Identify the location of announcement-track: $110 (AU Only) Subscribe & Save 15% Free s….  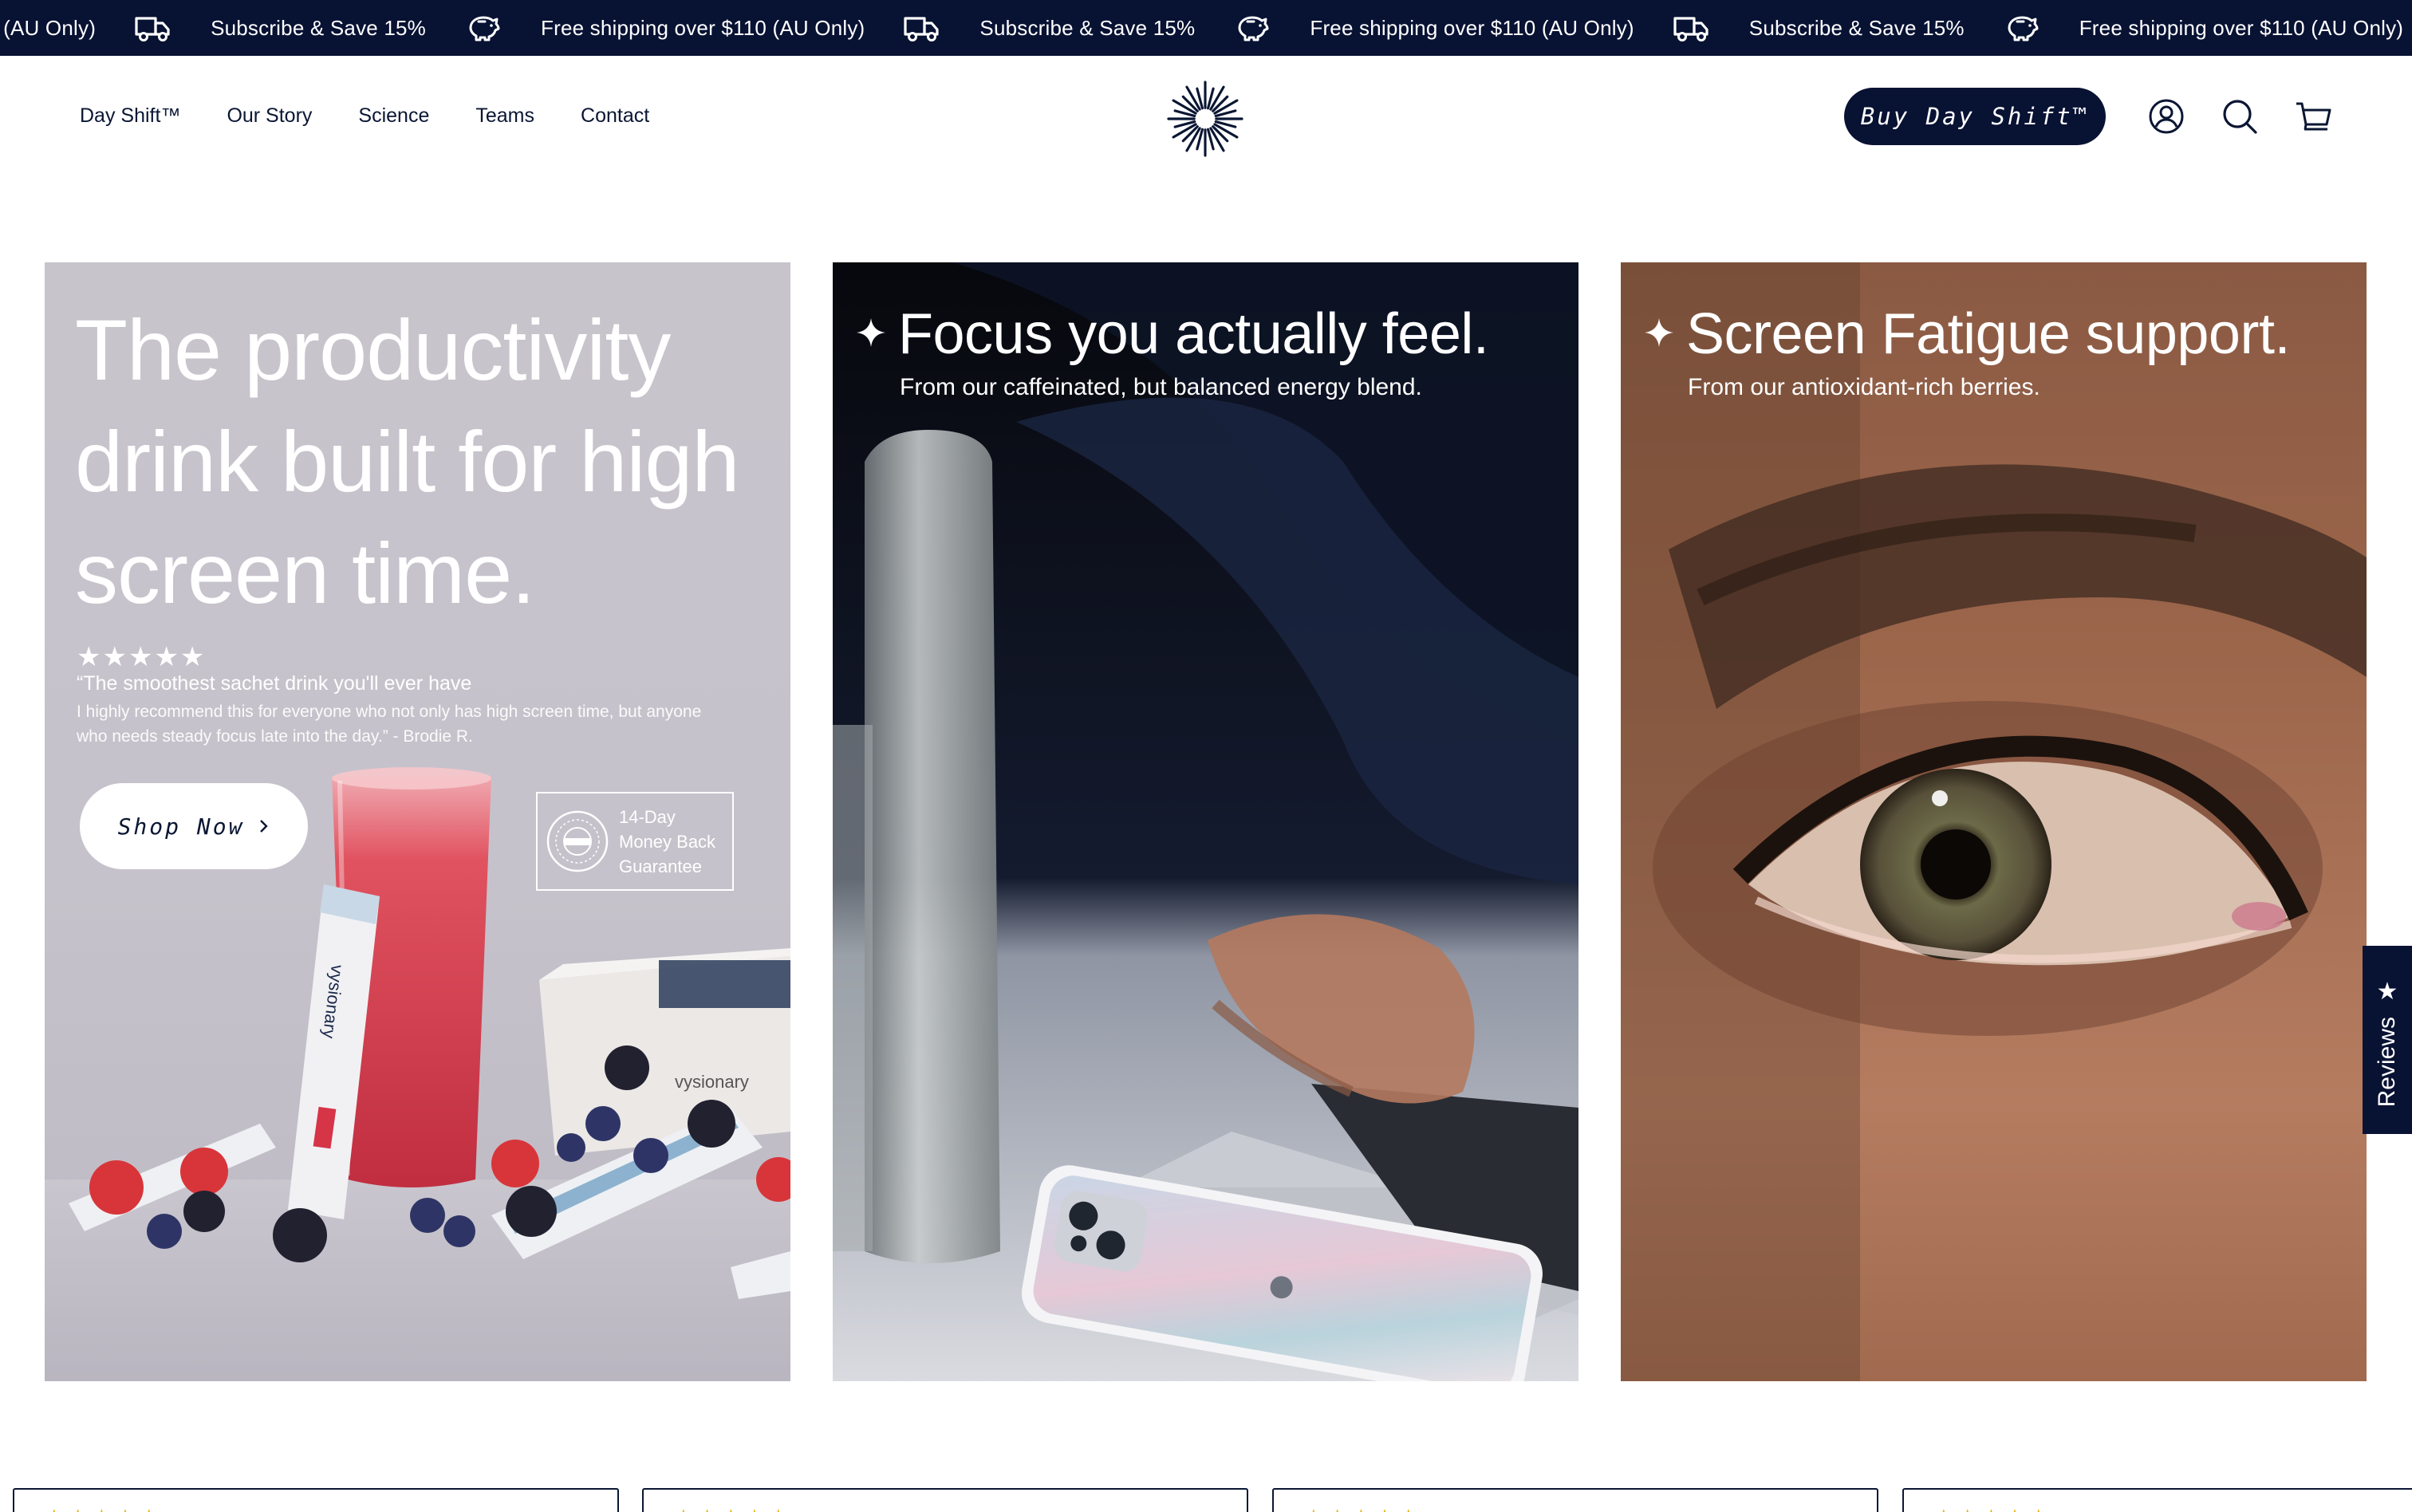
(1206, 28).